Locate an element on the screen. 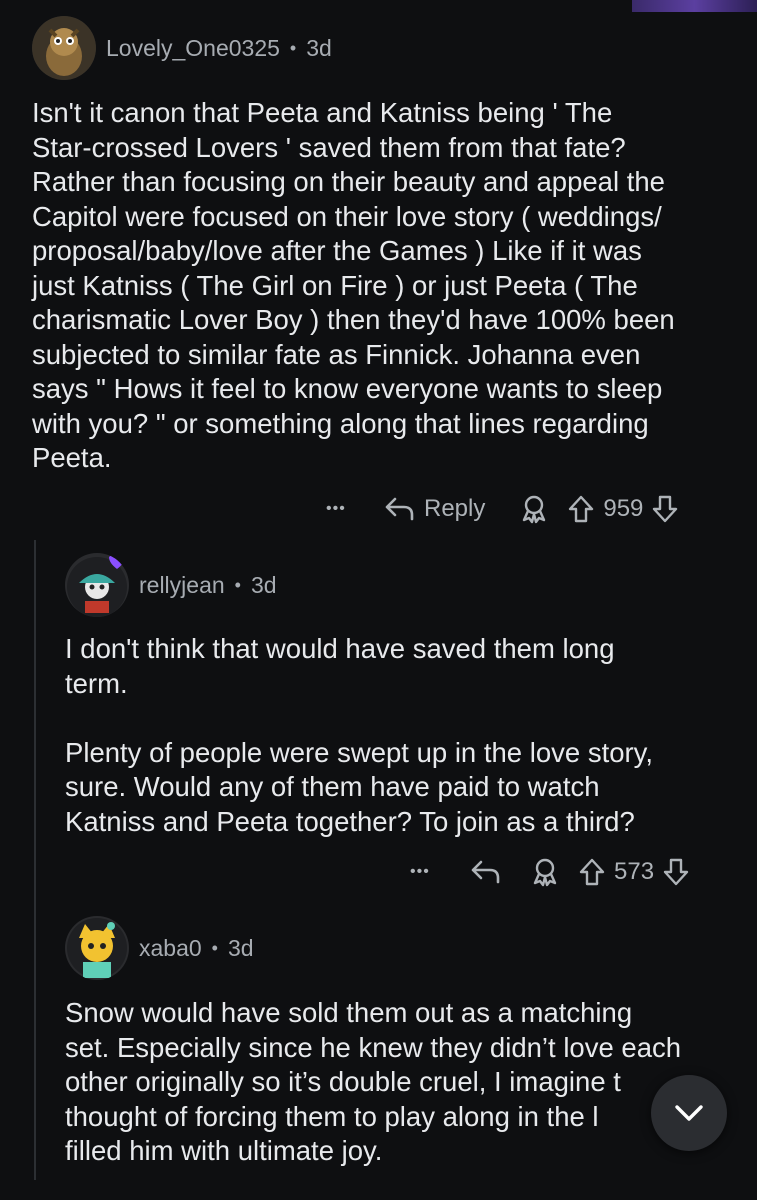 The image size is (757, 1200). username: xaba0 is located at coordinates (170, 948).